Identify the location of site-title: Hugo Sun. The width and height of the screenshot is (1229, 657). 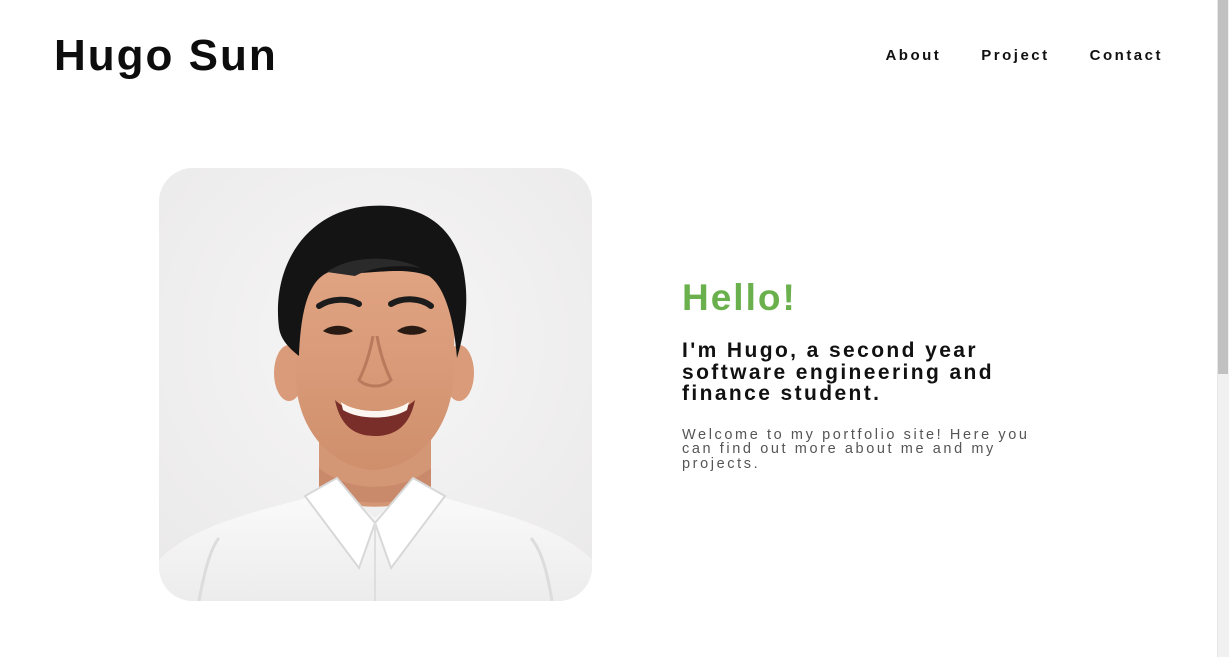
(166, 56).